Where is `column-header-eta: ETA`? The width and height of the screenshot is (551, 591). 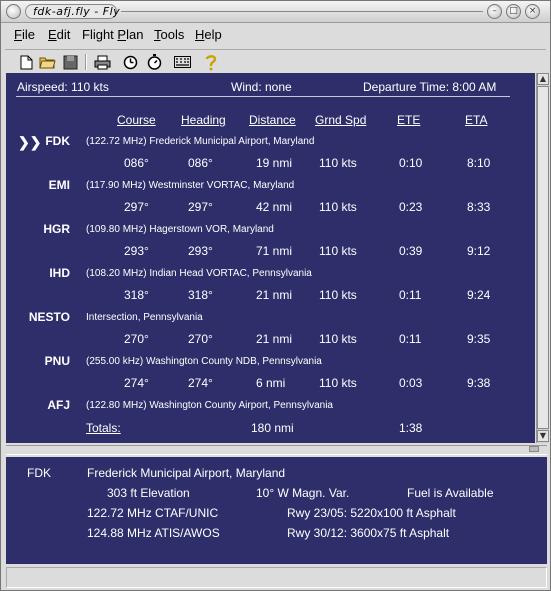 column-header-eta: ETA is located at coordinates (476, 120).